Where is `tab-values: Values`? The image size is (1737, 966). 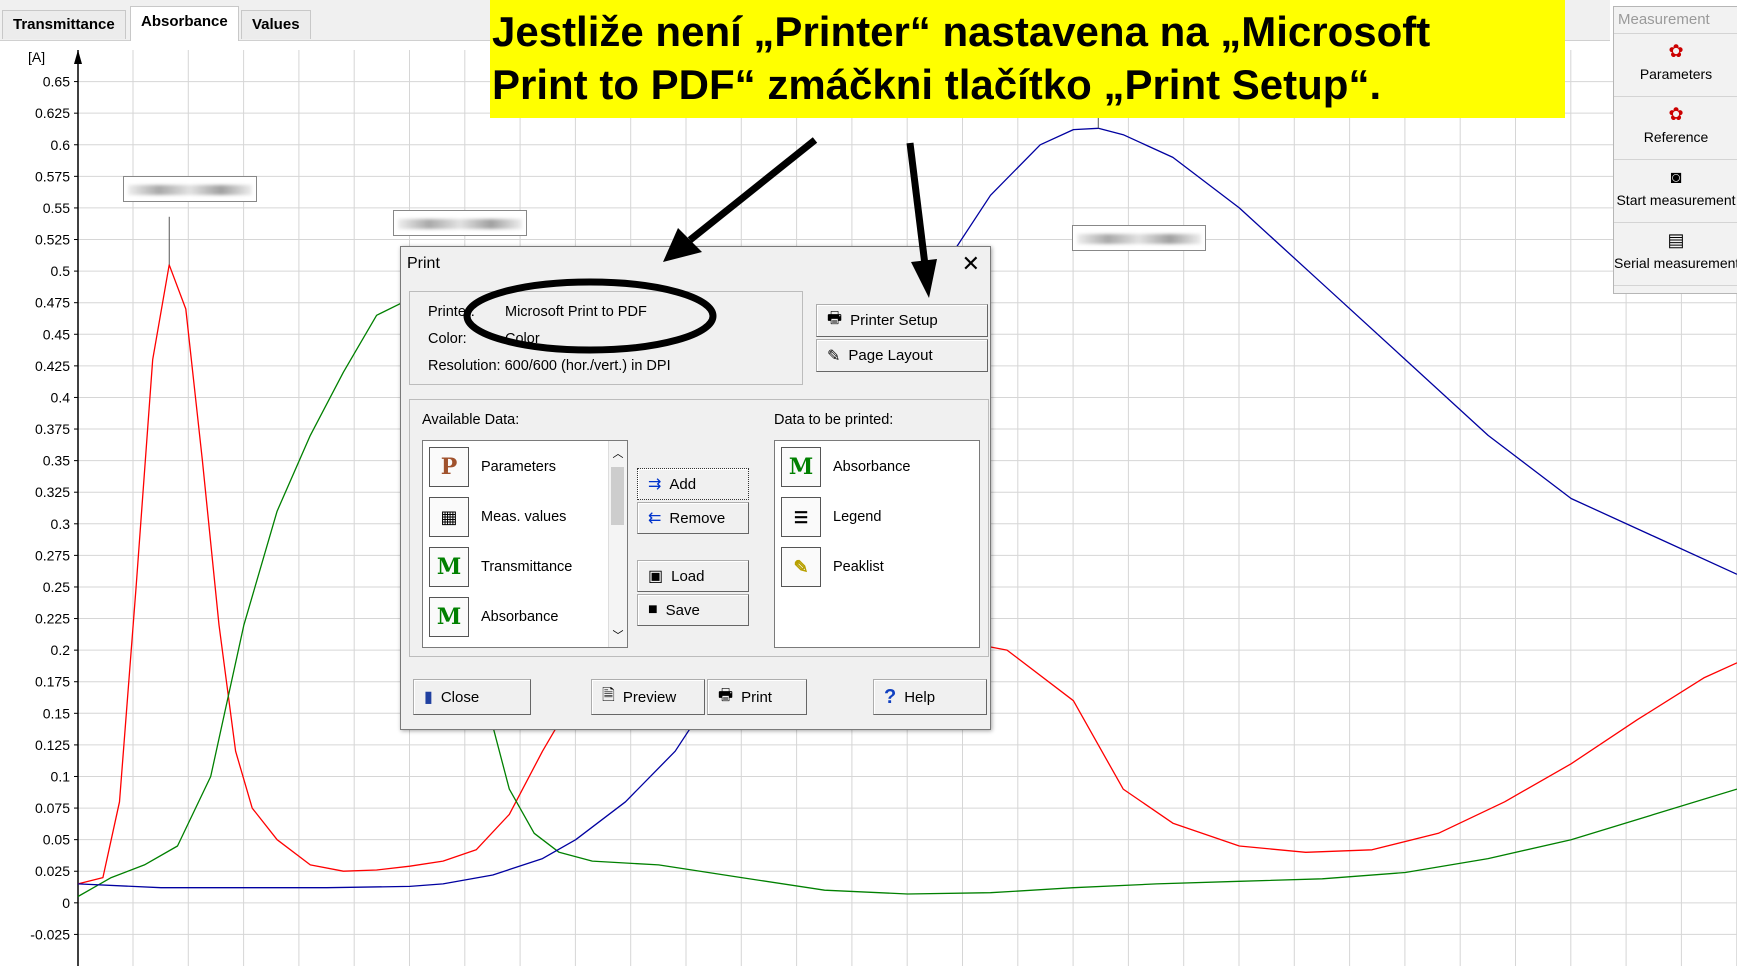 tab-values: Values is located at coordinates (276, 24).